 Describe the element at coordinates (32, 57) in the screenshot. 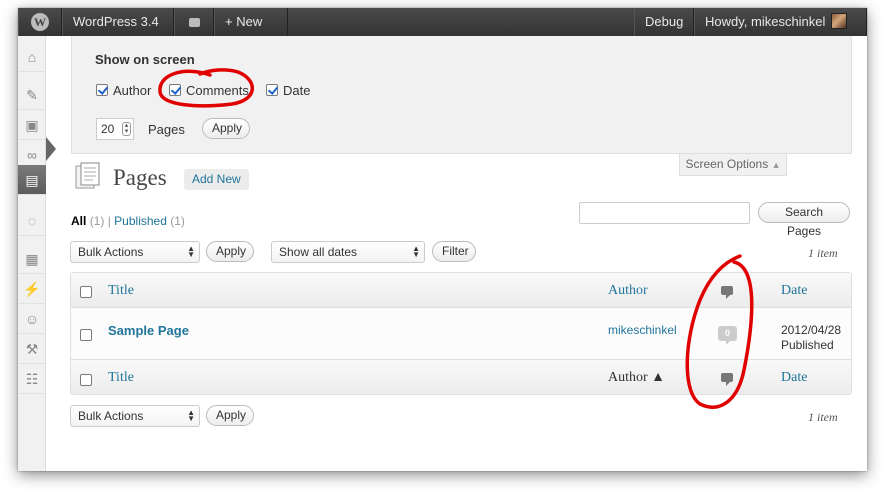

I see `dashboard-icon: ⌂` at that location.